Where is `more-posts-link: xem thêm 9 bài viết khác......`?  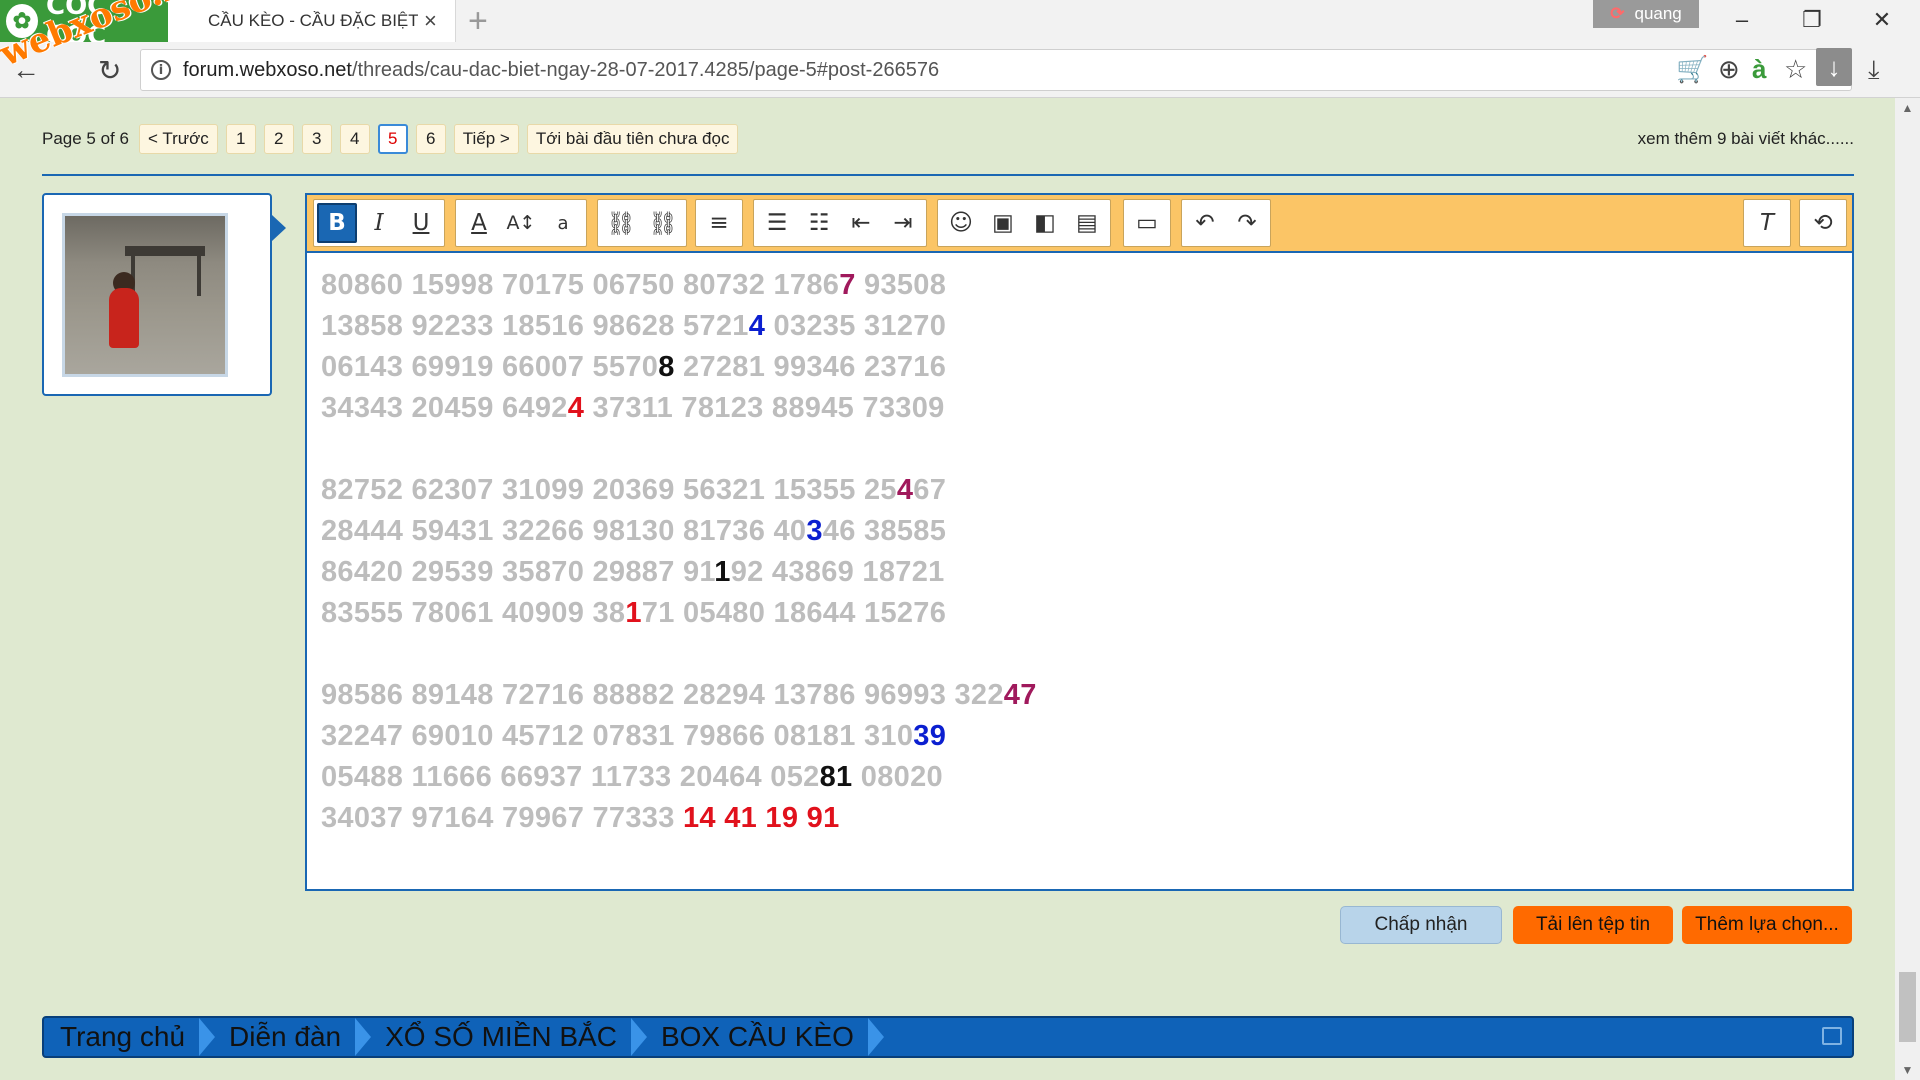 more-posts-link: xem thêm 9 bài viết khác...... is located at coordinates (1746, 139).